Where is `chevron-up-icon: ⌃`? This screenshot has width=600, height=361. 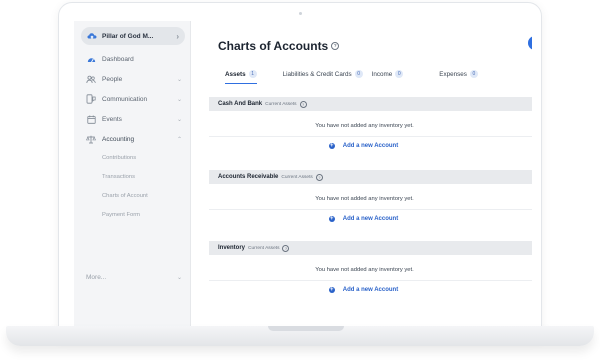
chevron-up-icon: ⌃ is located at coordinates (179, 139).